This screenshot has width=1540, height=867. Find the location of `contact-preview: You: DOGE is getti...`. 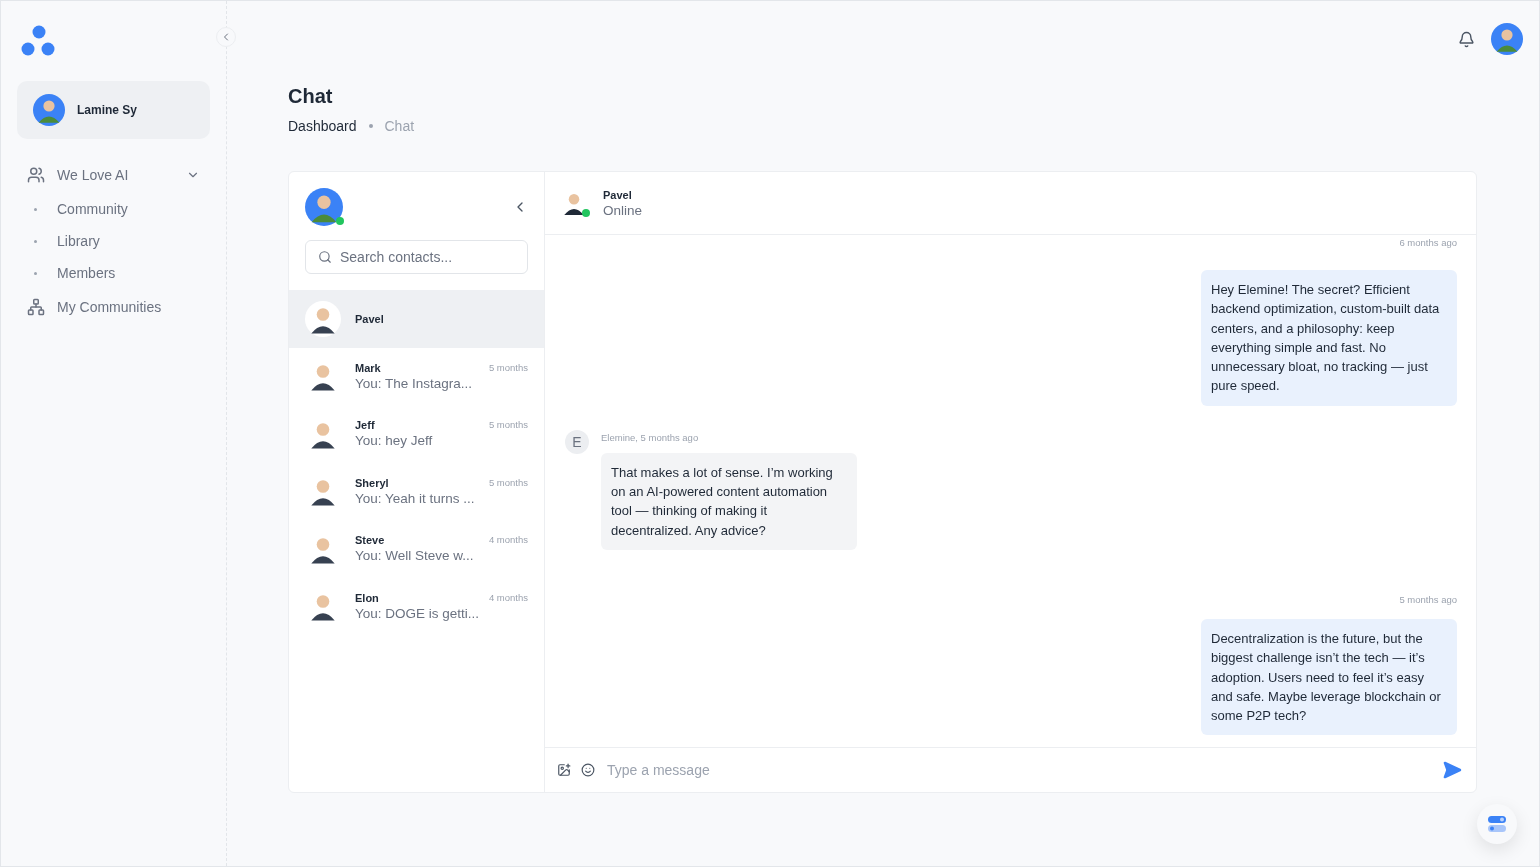

contact-preview: You: DOGE is getti... is located at coordinates (418, 613).